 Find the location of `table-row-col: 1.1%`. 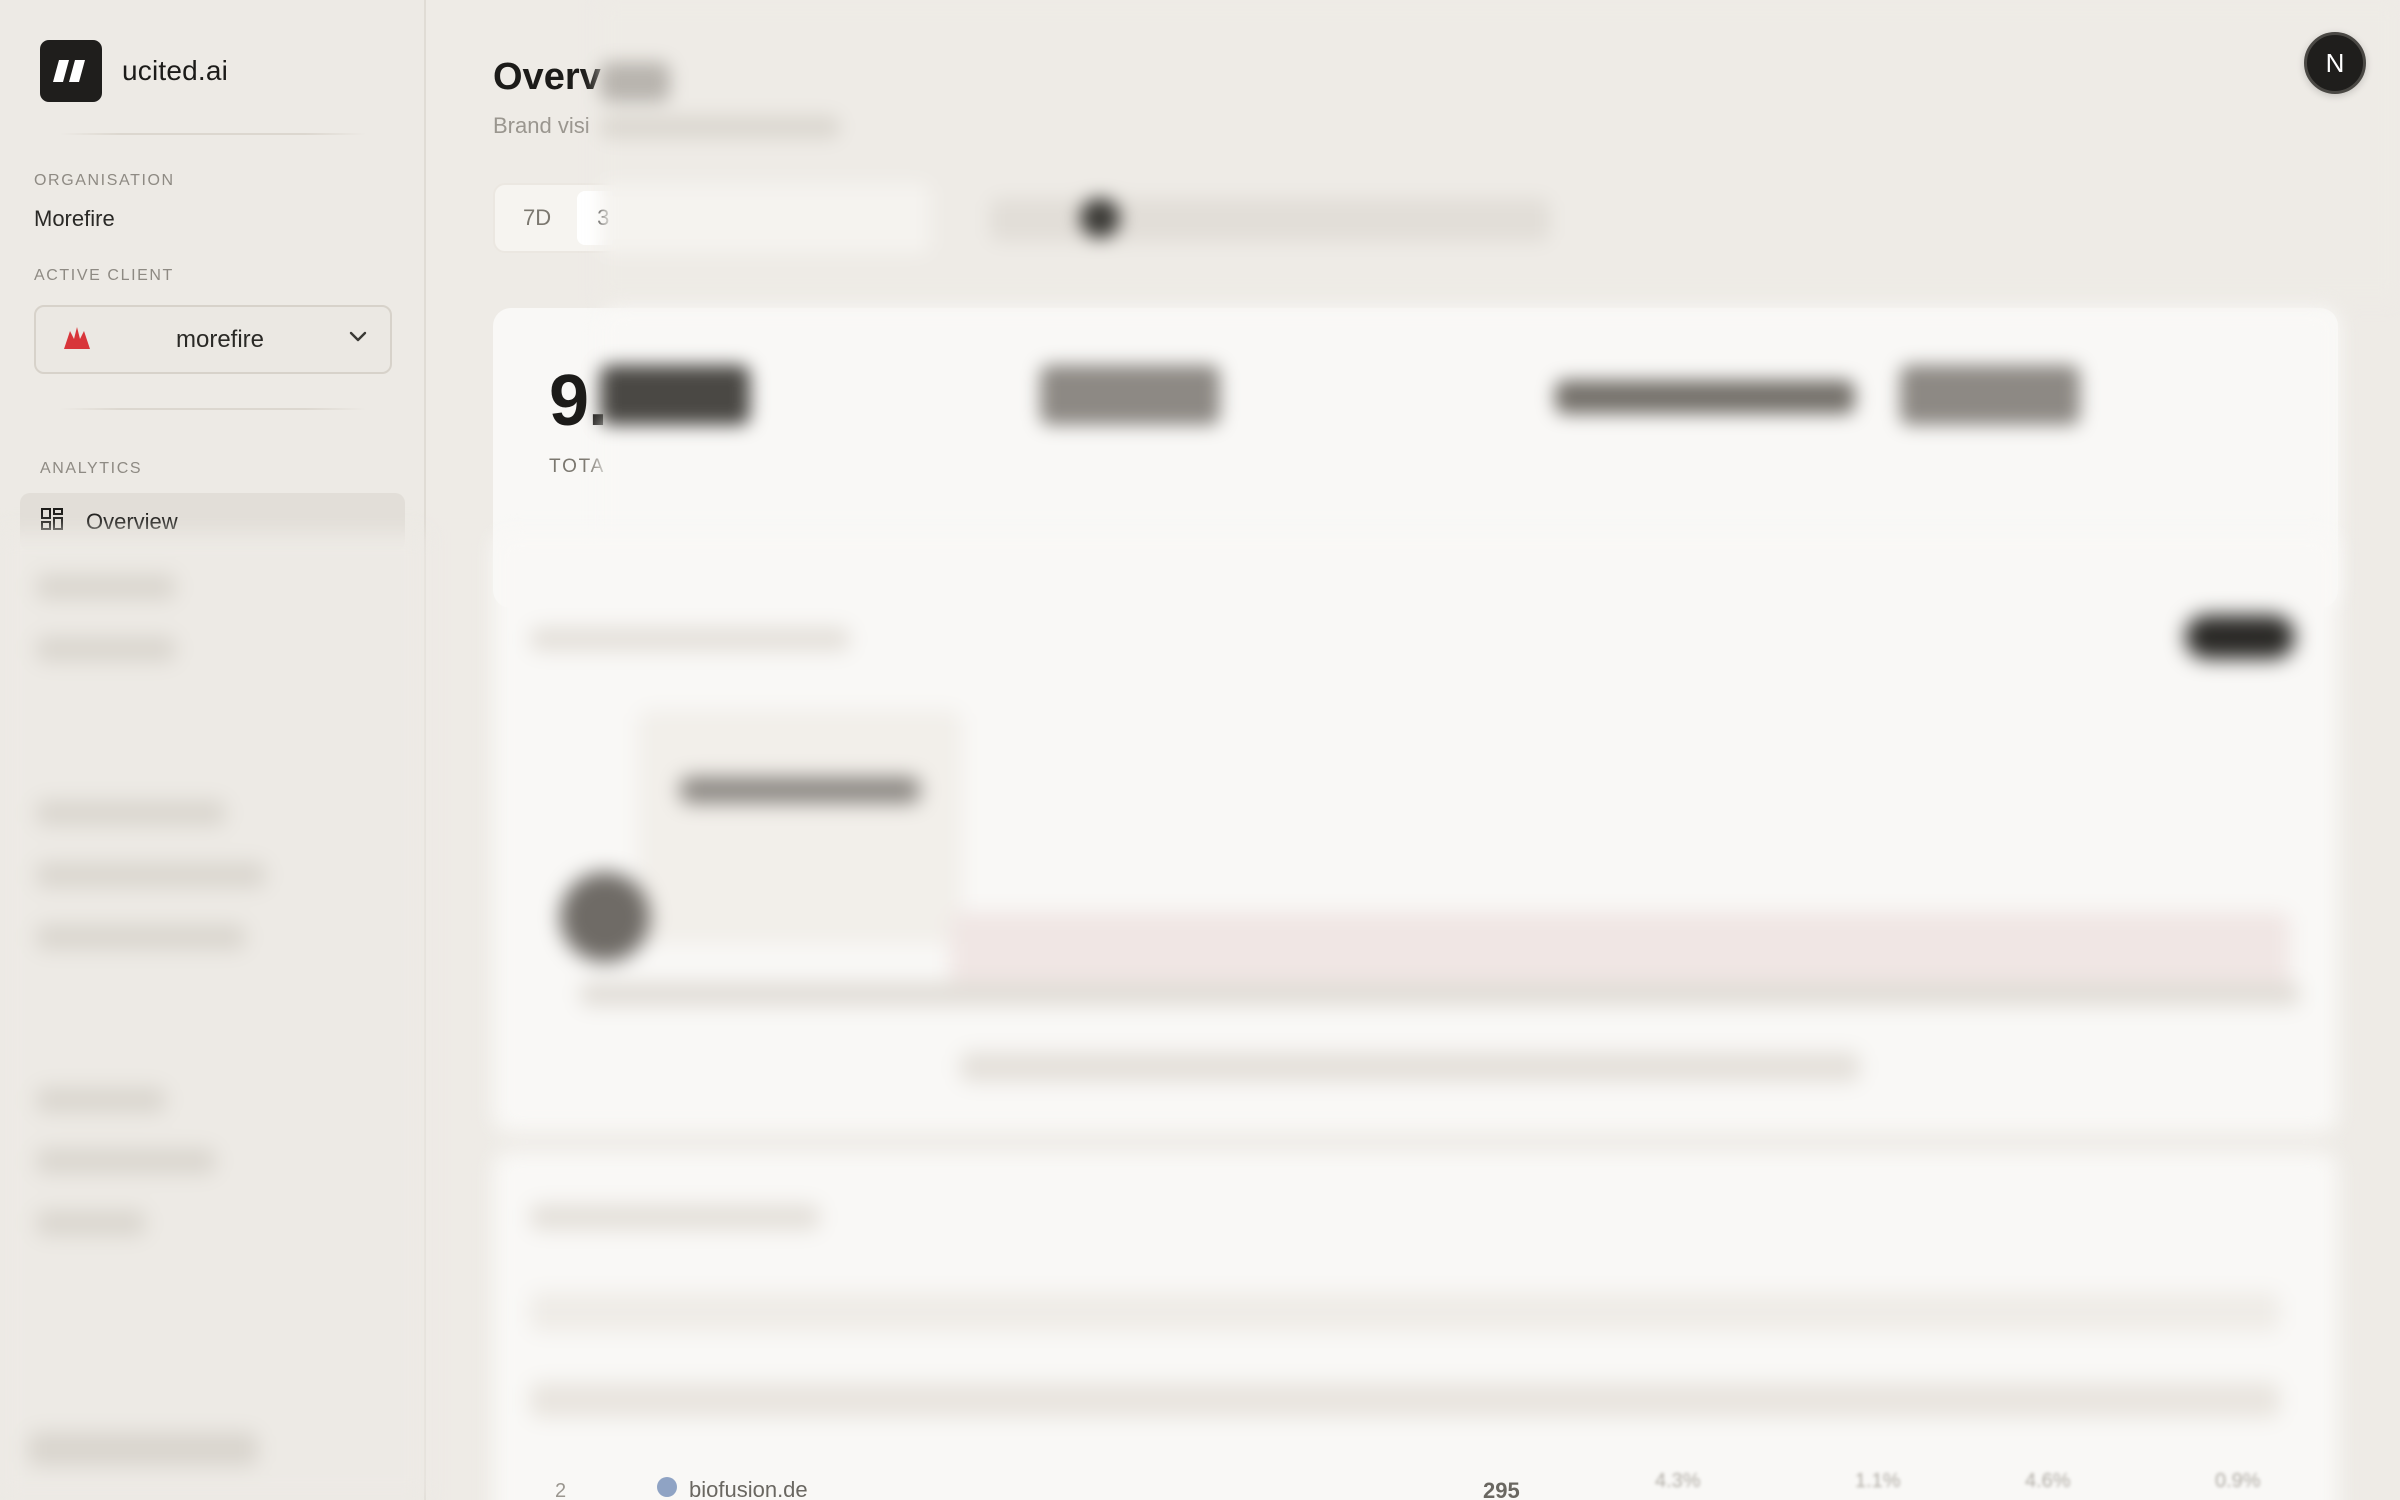

table-row-col: 1.1% is located at coordinates (1878, 1481).